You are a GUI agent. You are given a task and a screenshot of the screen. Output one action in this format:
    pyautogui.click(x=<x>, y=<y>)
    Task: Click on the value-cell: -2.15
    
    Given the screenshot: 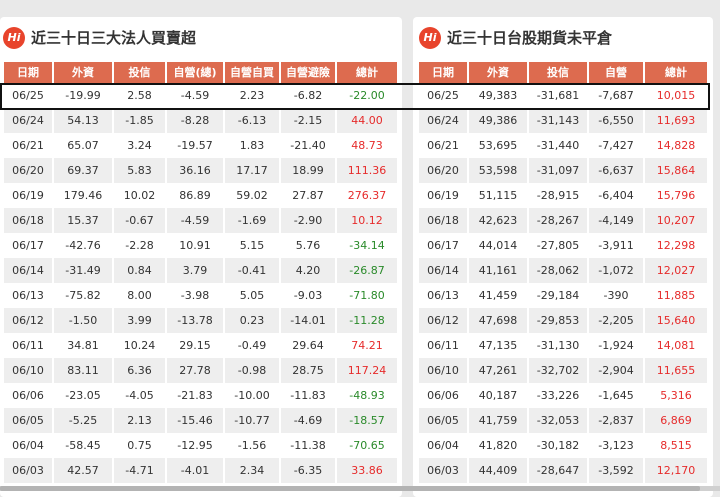 What is the action you would take?
    pyautogui.click(x=309, y=120)
    